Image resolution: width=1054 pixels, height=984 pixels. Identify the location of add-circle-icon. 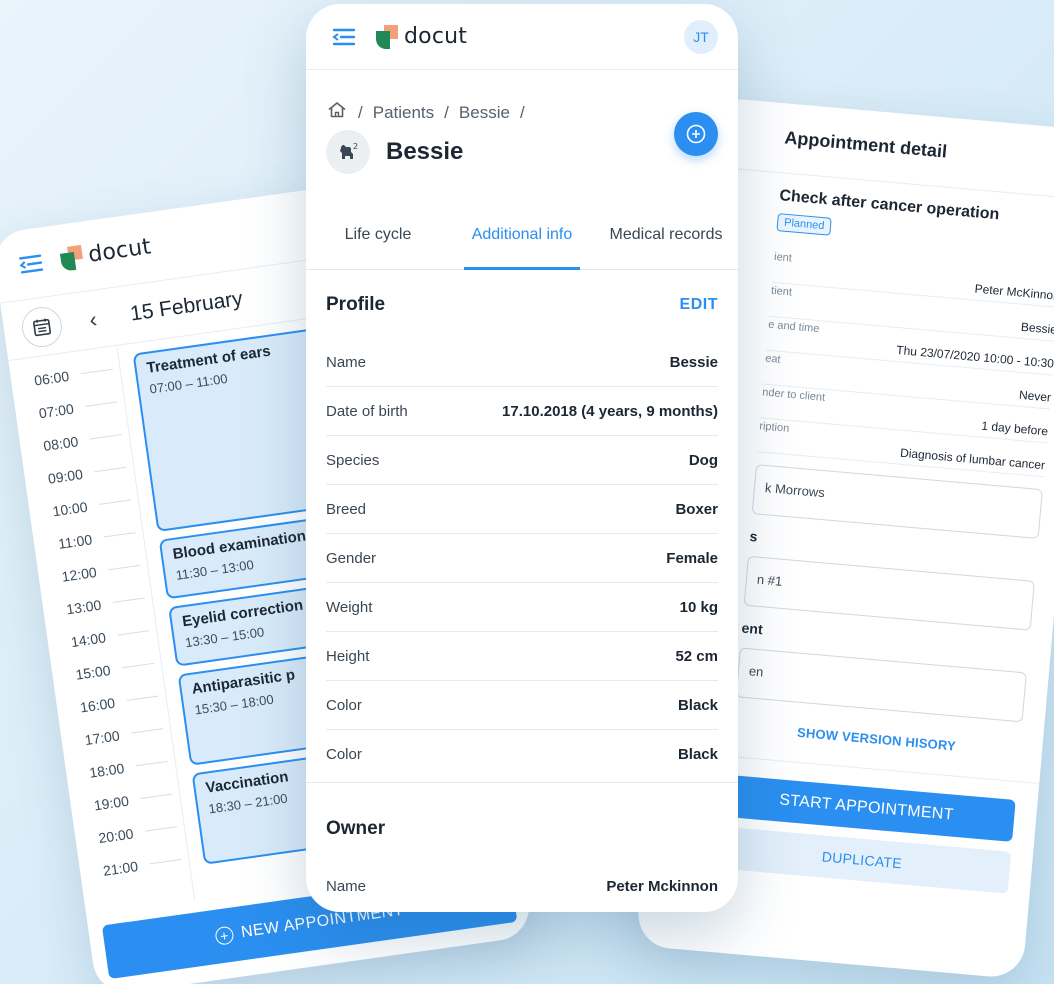
(696, 134).